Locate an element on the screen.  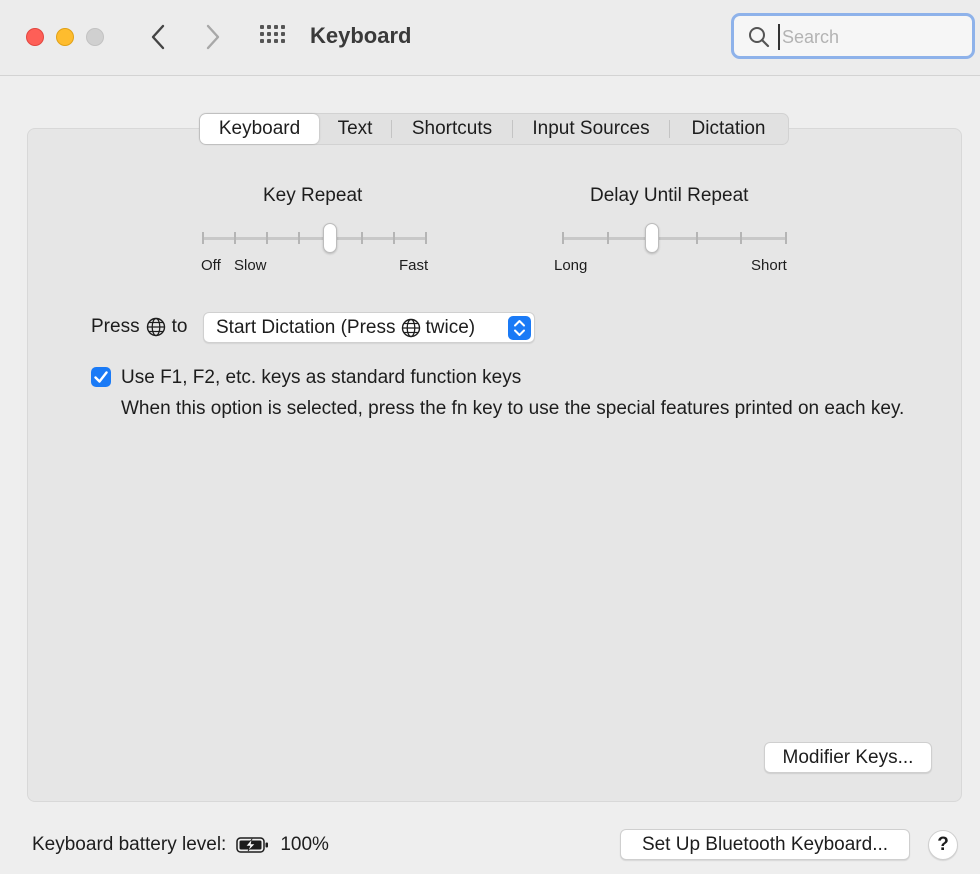
back-button is located at coordinates (158, 37).